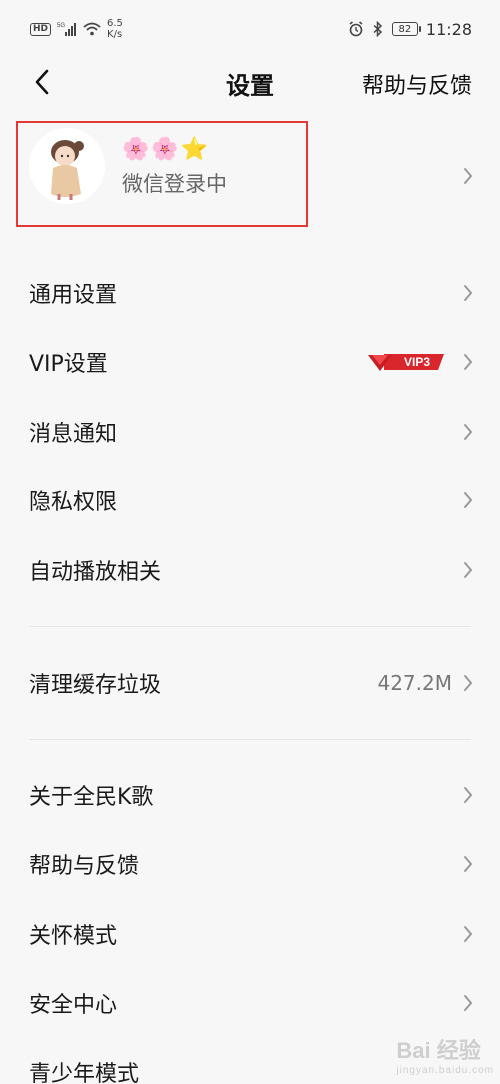  What do you see at coordinates (73, 295) in the screenshot?
I see `row-label: 通用设置` at bounding box center [73, 295].